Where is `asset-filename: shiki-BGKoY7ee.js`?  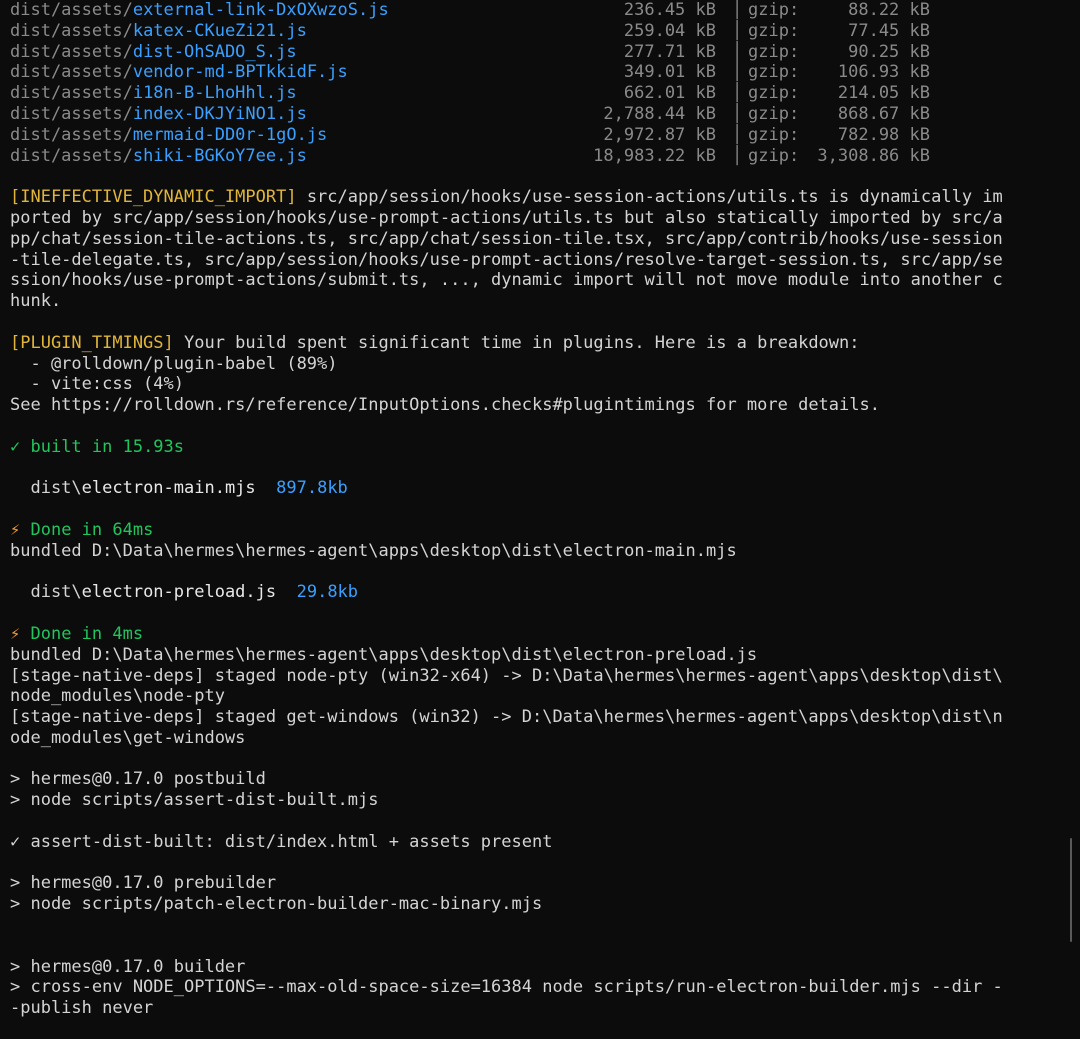
asset-filename: shiki-BGKoY7ee.js is located at coordinates (219, 155).